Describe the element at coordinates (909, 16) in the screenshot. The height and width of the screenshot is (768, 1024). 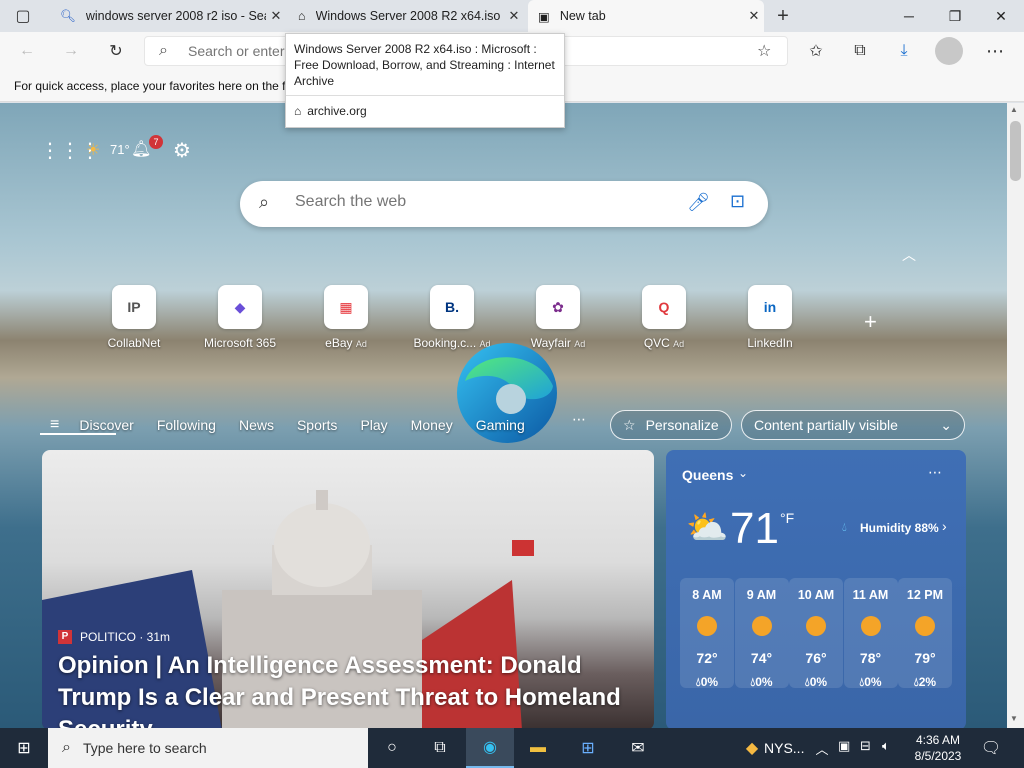
I see `minimize-icon: ─` at that location.